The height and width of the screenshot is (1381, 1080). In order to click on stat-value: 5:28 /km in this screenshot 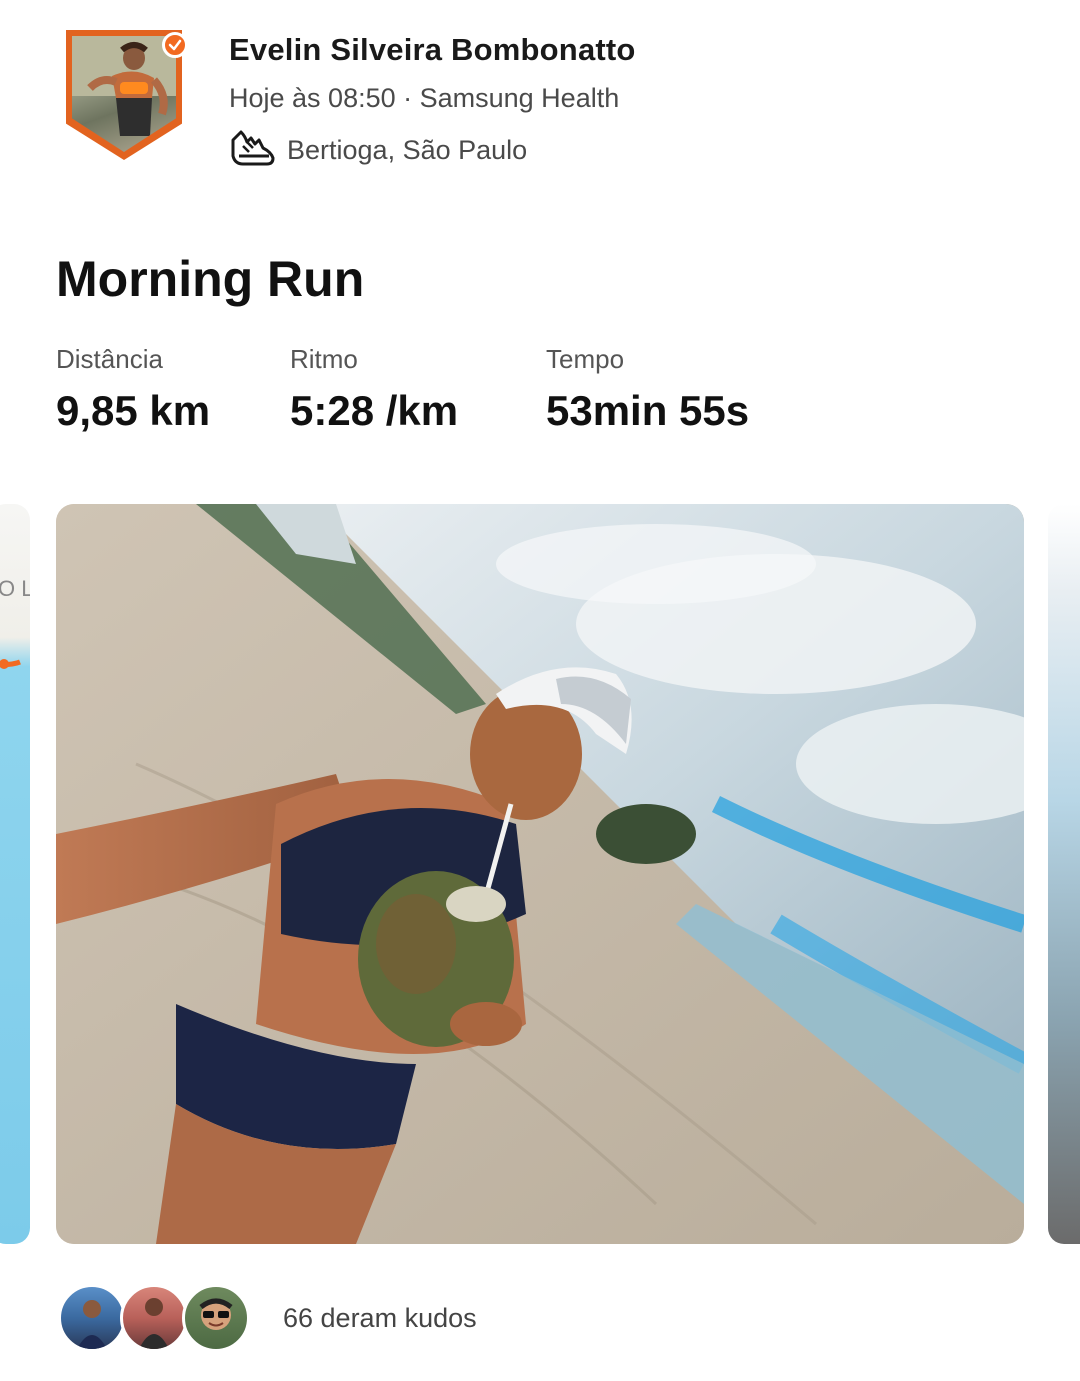, I will do `click(374, 410)`.